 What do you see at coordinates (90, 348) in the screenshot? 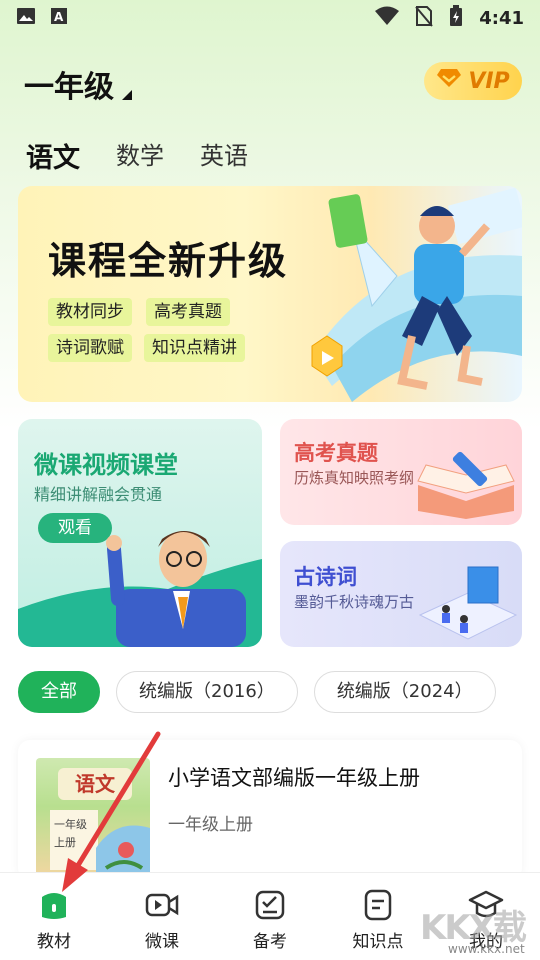
I see `banner-chip: 诗词歌赋` at bounding box center [90, 348].